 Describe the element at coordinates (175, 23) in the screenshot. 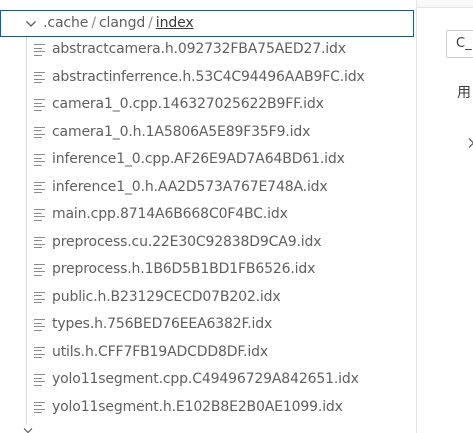

I see `path-segment-index: index` at that location.